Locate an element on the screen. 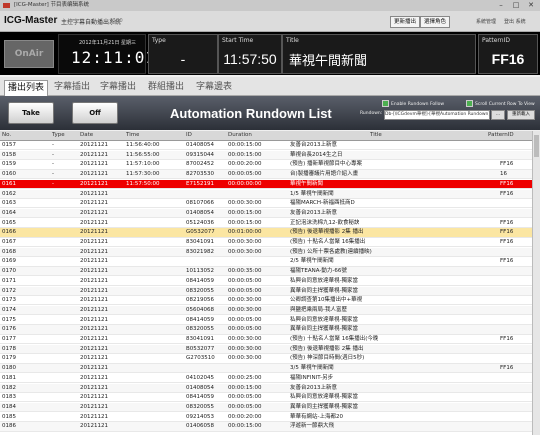 The image size is (540, 435). col-id: 01408054 is located at coordinates (200, 212).